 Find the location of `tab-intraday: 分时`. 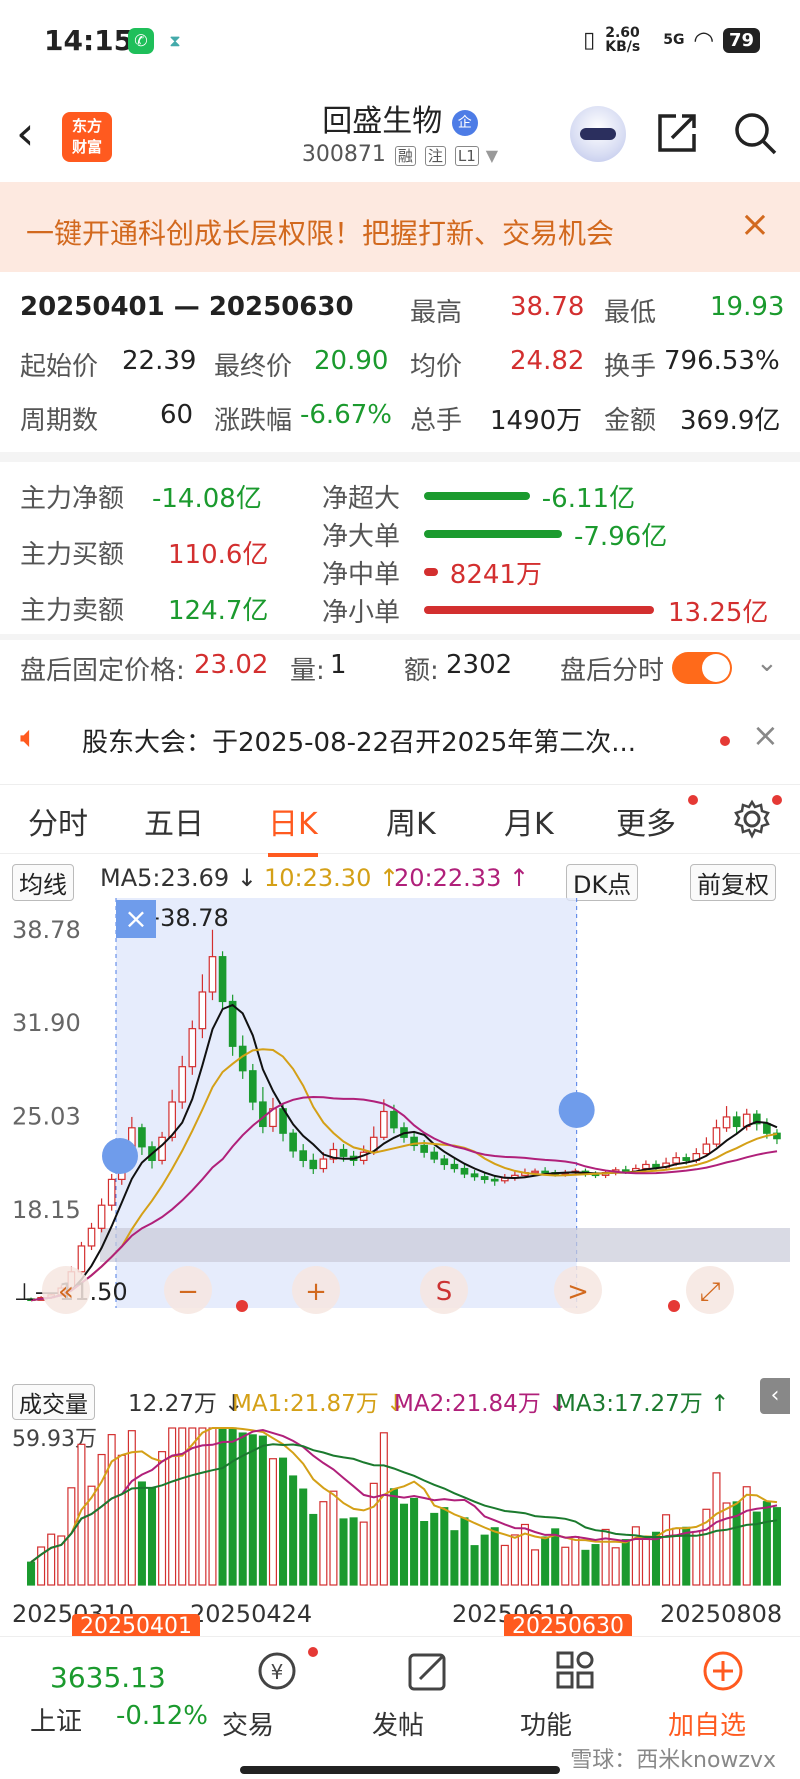

tab-intraday: 分时 is located at coordinates (58, 821).